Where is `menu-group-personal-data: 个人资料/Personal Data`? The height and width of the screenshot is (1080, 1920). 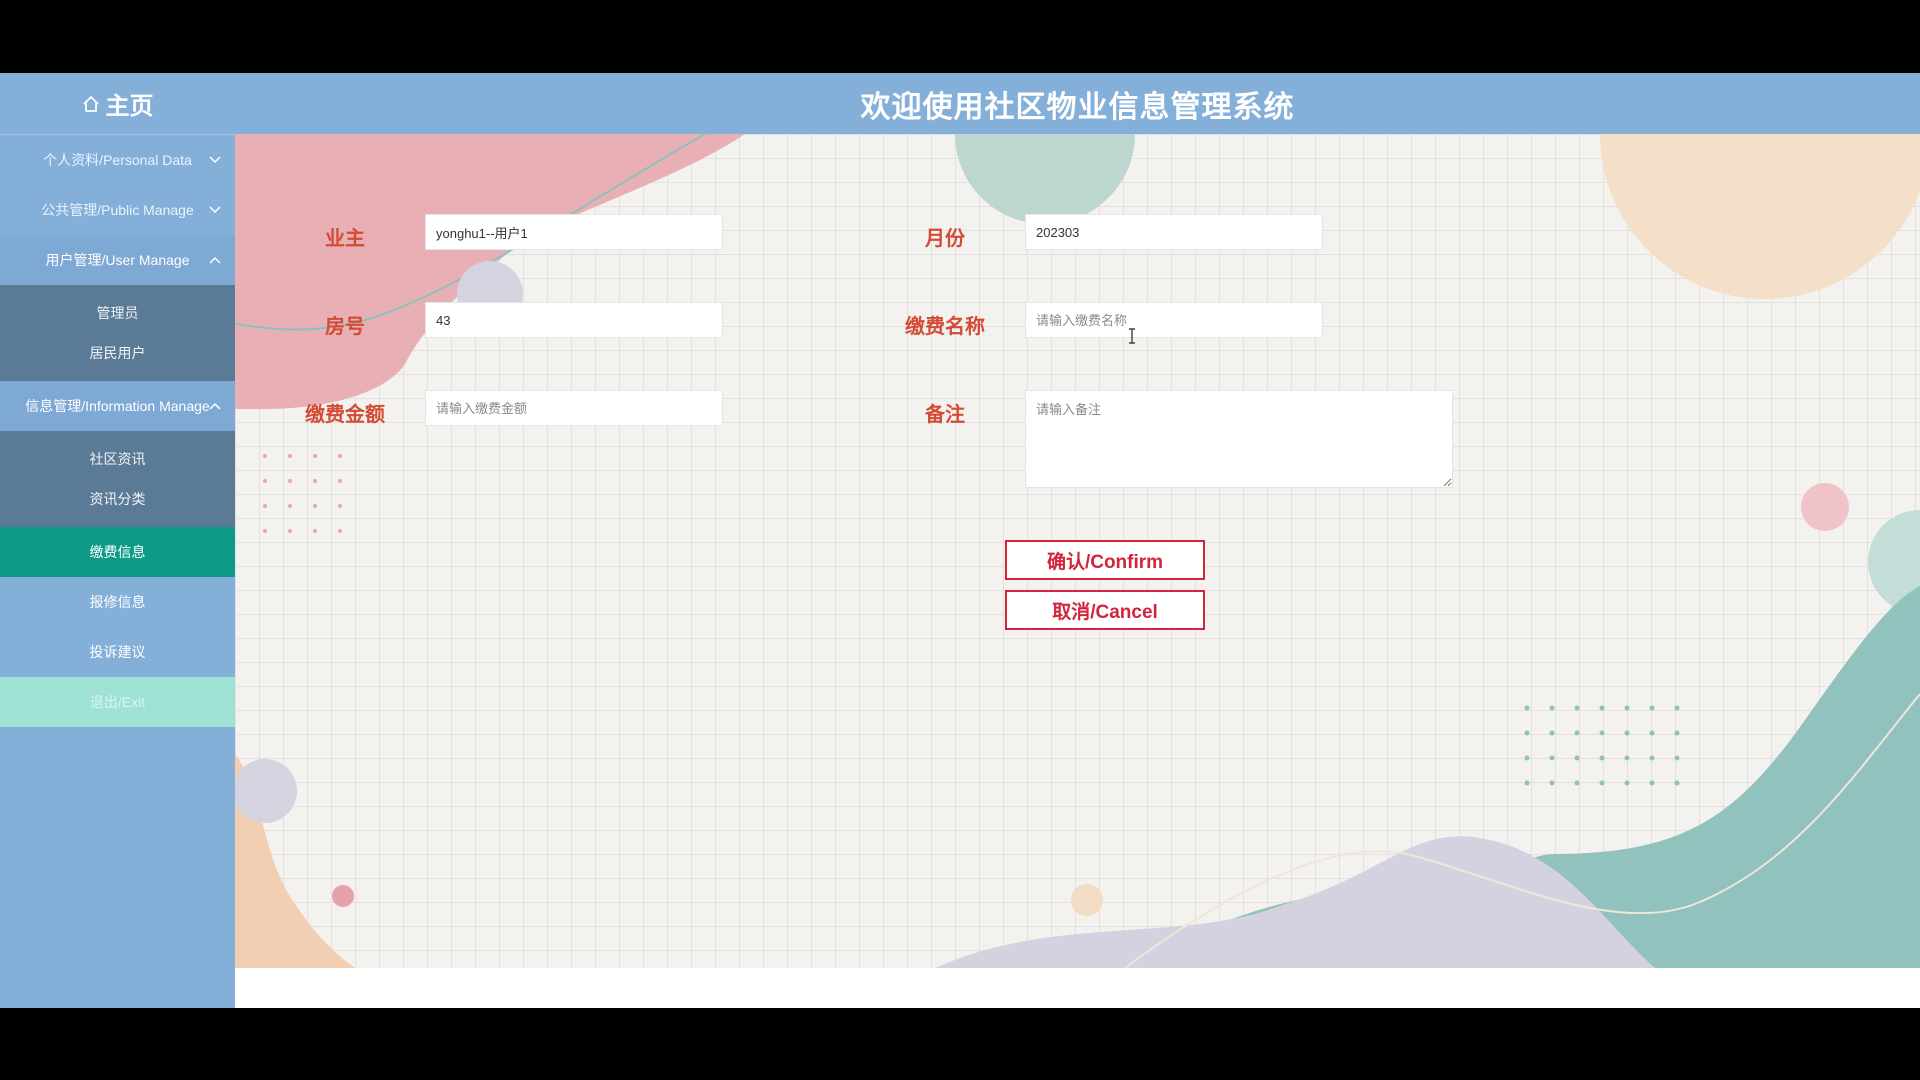
menu-group-personal-data: 个人资料/Personal Data is located at coordinates (117, 160).